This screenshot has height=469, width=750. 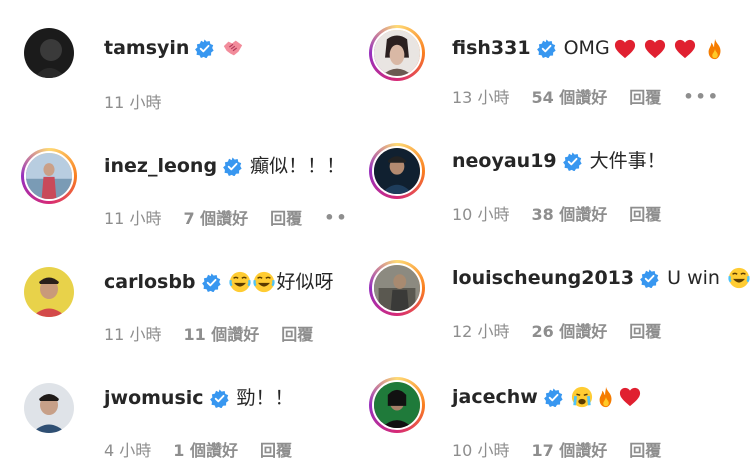 I want to click on username: carlosbb, so click(x=150, y=282).